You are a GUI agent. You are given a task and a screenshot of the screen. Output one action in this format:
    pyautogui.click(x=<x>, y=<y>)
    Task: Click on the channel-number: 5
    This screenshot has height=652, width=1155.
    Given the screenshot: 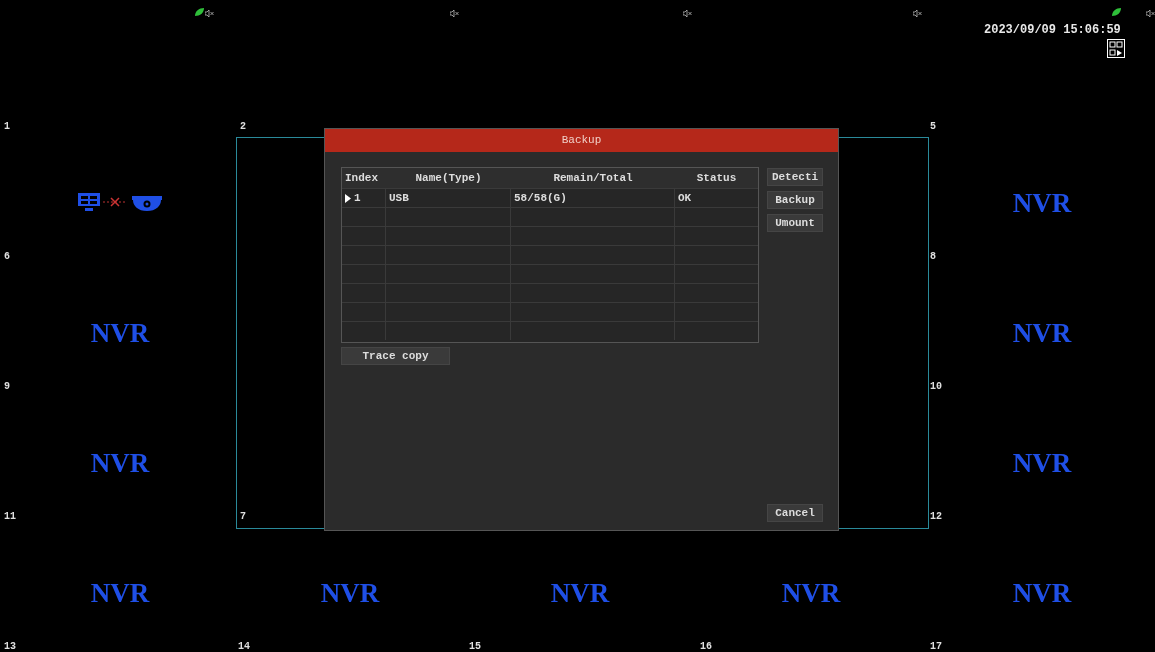 What is the action you would take?
    pyautogui.click(x=933, y=126)
    